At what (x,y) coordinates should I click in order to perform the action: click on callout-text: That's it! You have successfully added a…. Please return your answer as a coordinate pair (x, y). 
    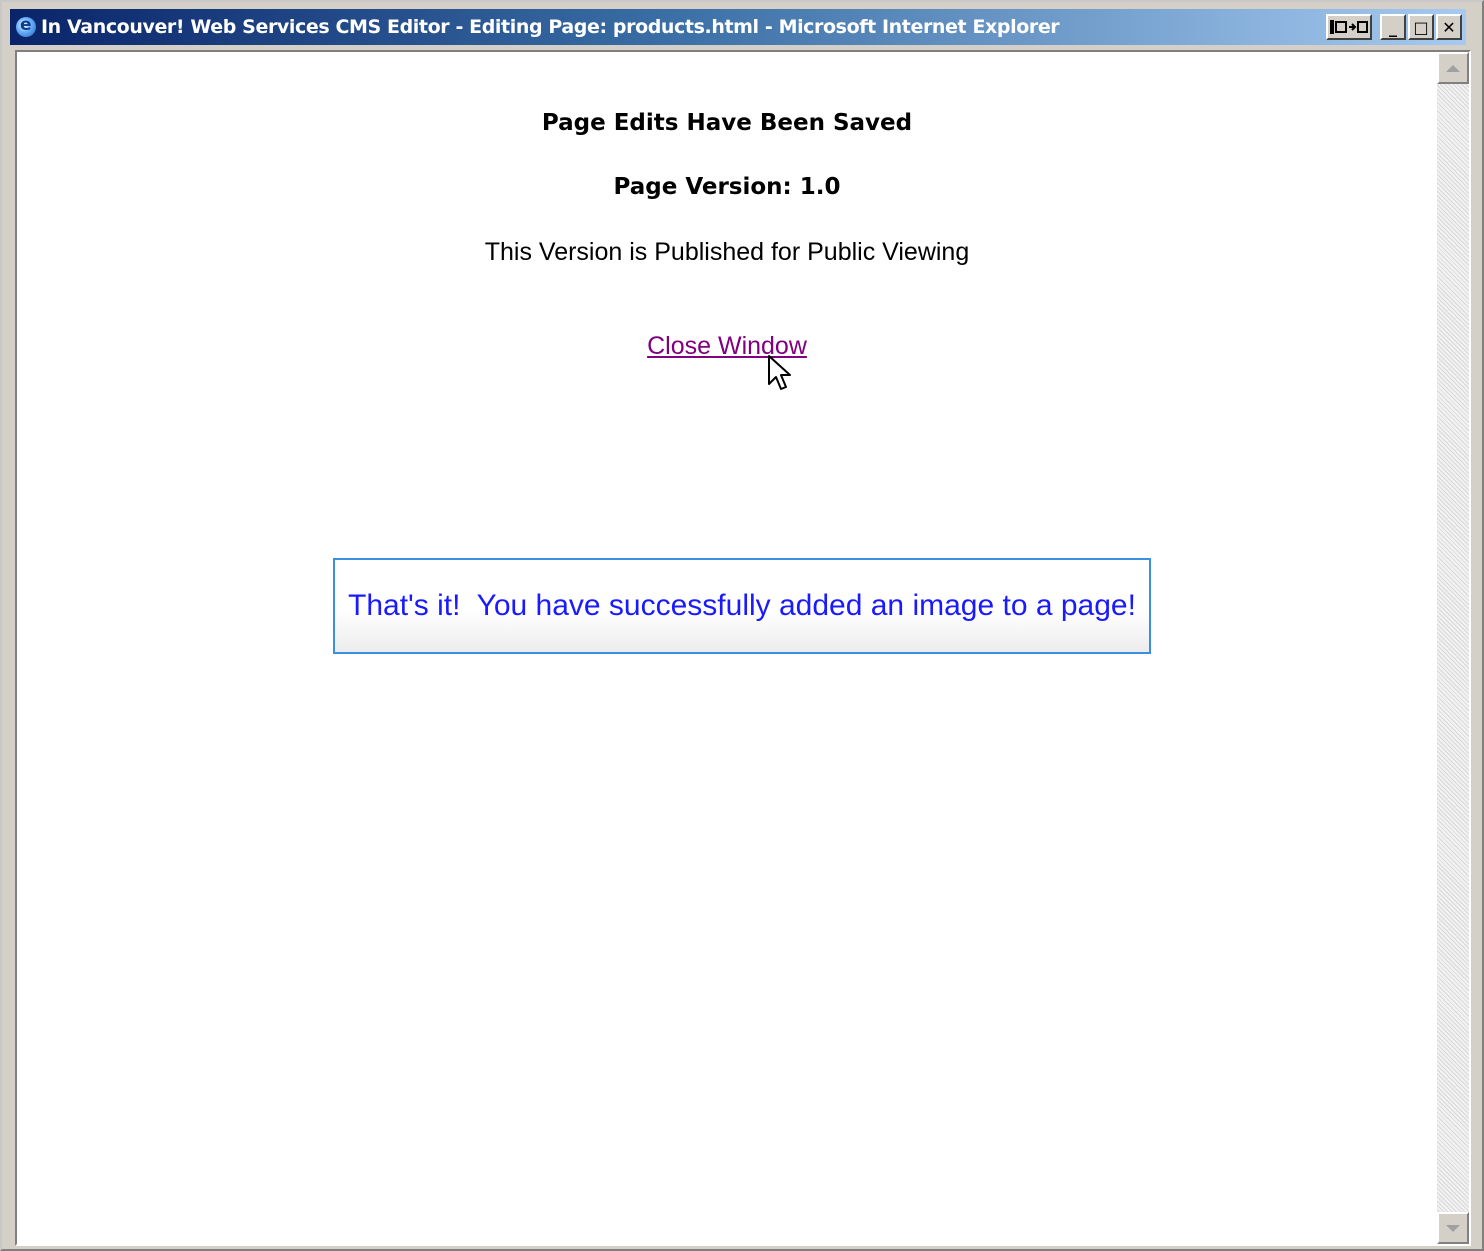
    Looking at the image, I should click on (742, 605).